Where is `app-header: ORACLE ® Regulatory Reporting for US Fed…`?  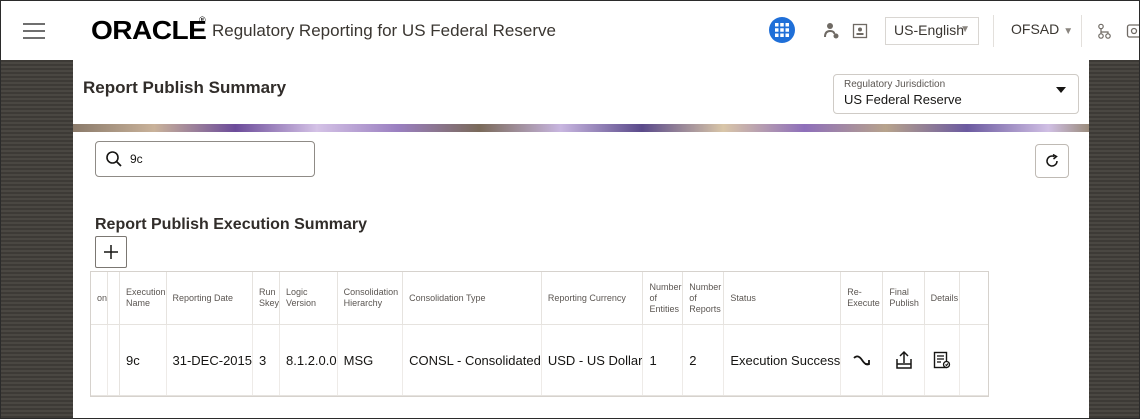
app-header: ORACLE ® Regulatory Reporting for US Fed… is located at coordinates (570, 30).